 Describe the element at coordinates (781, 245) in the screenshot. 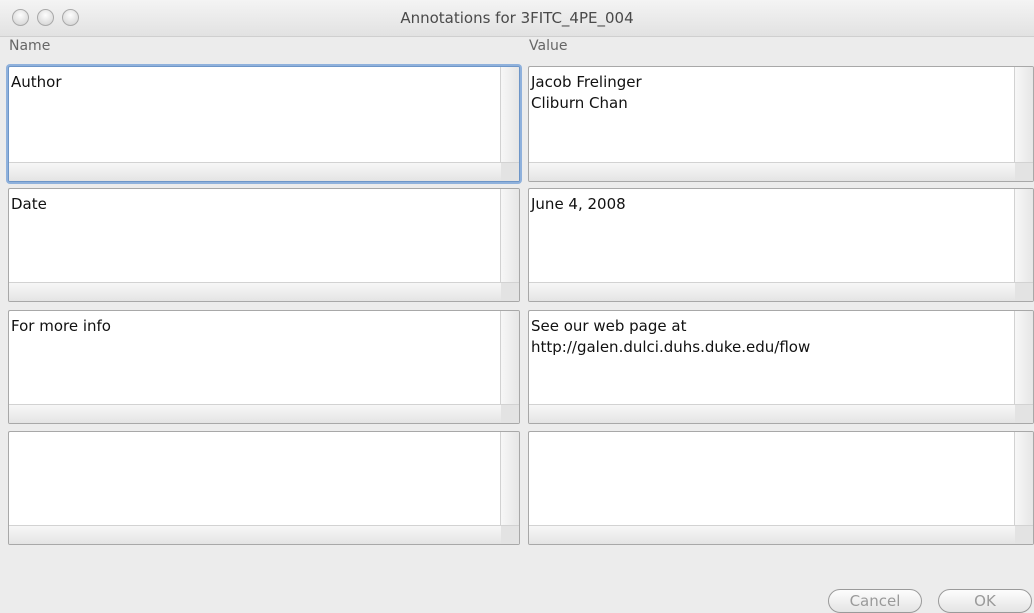

I see `annotation-value-field-2: June 4, 2008` at that location.